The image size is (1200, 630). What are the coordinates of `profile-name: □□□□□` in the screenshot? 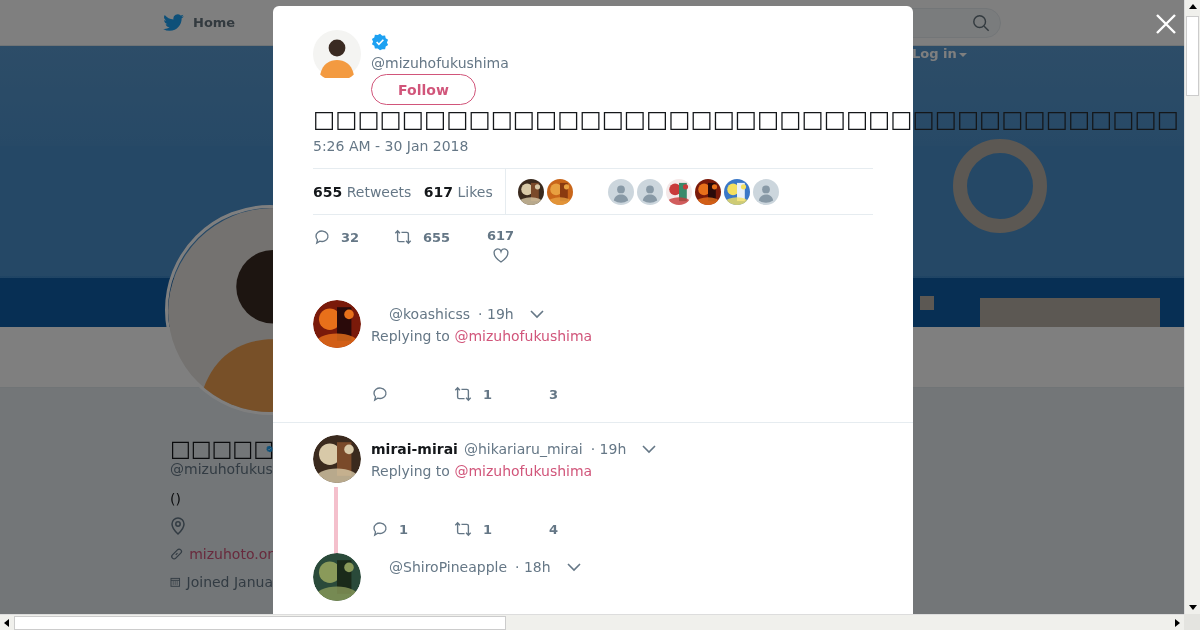 It's located at (222, 448).